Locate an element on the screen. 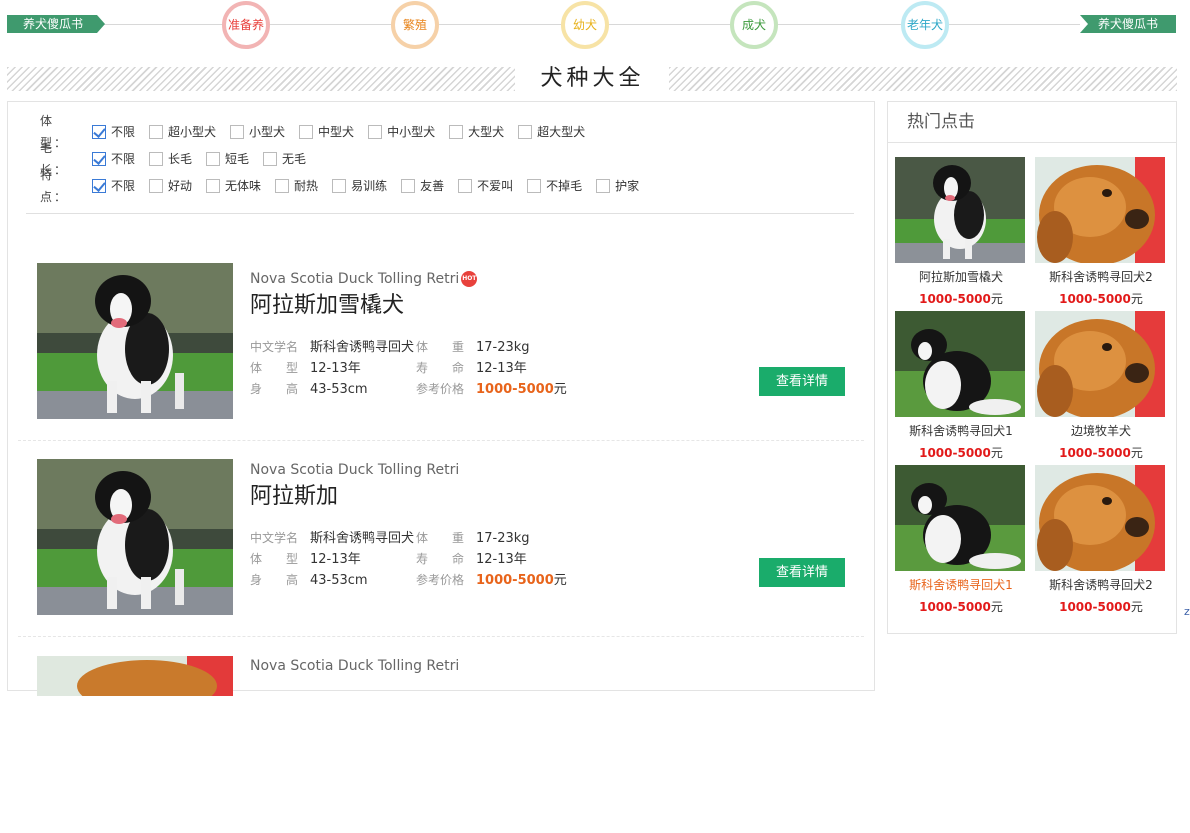  filter-option: 护家 is located at coordinates (617, 186).